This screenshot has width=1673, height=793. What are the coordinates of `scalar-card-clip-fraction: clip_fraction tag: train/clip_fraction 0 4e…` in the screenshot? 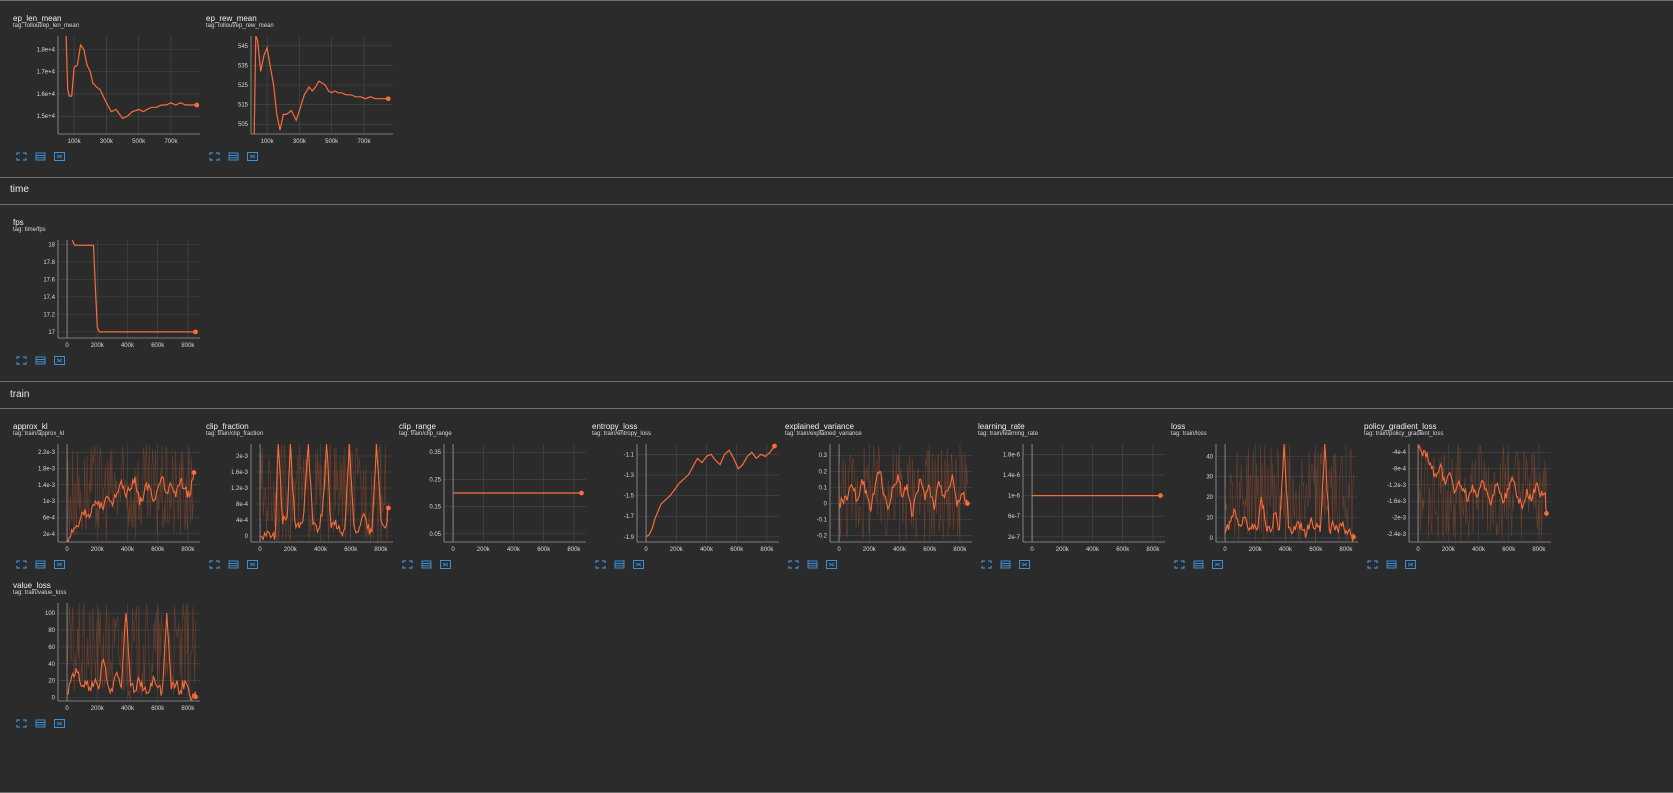 It's located at (293, 497).